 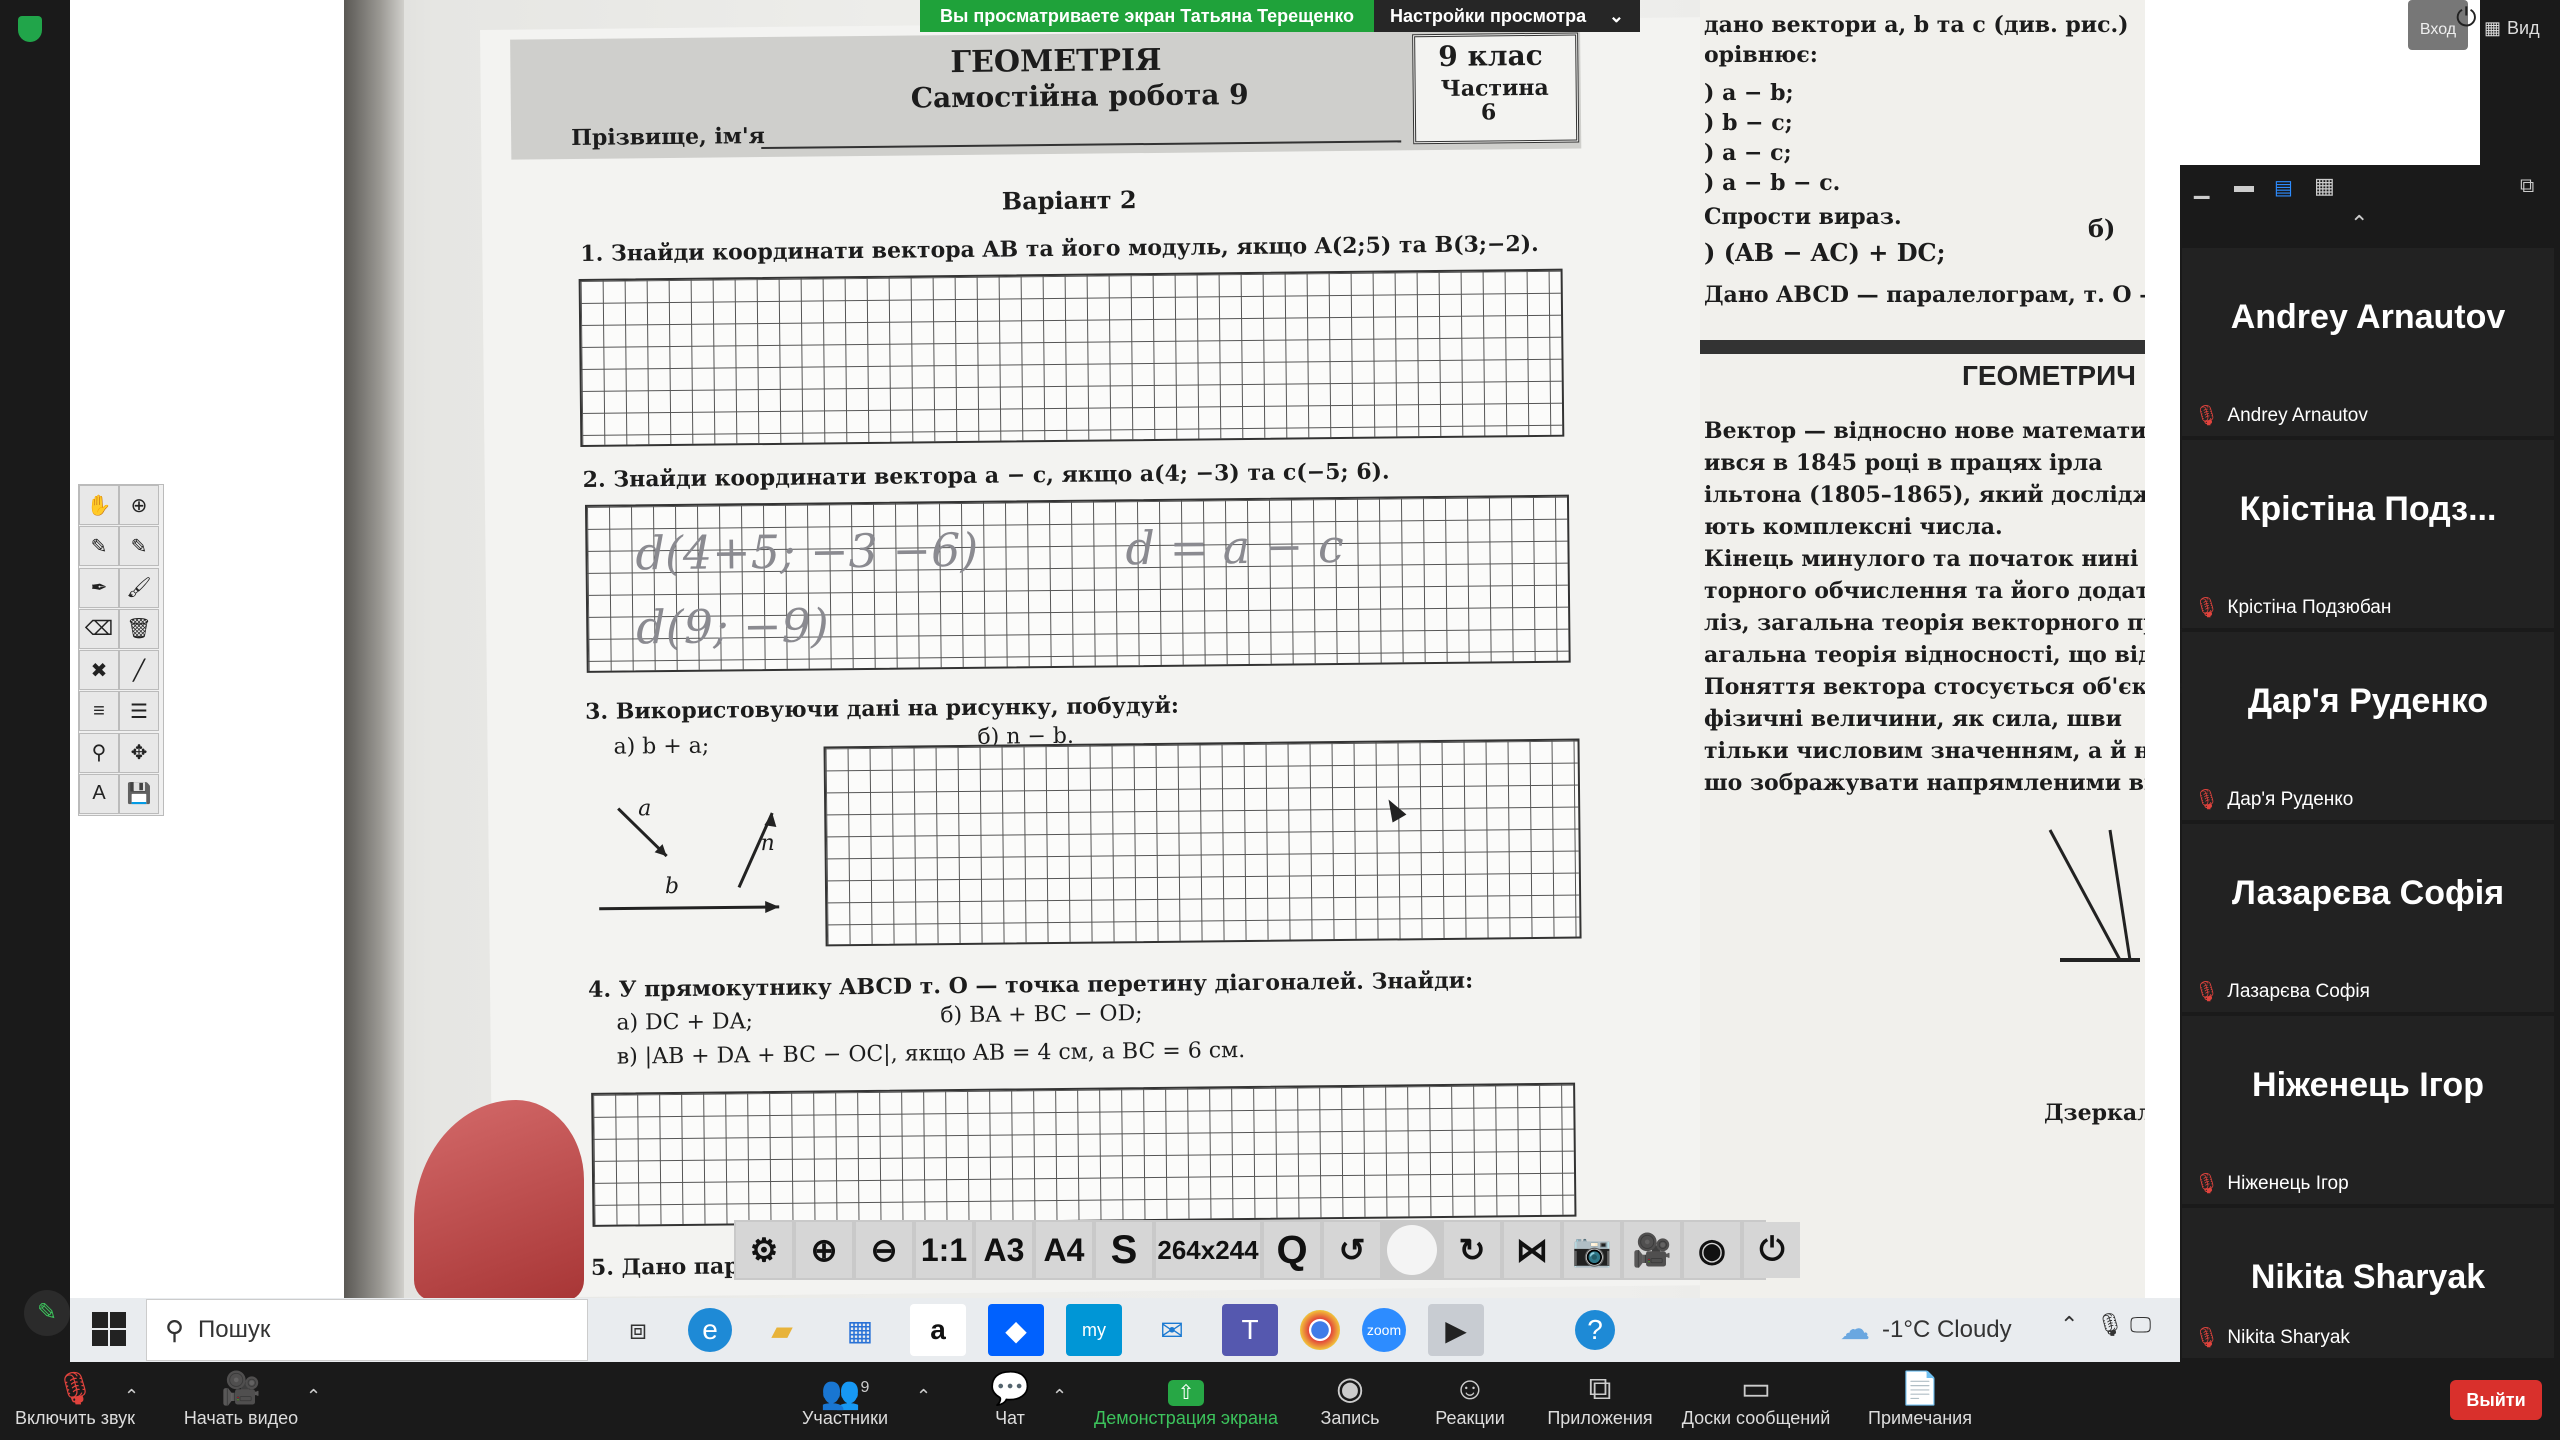 I want to click on participants-chevron: ⌃, so click(x=923, y=1396).